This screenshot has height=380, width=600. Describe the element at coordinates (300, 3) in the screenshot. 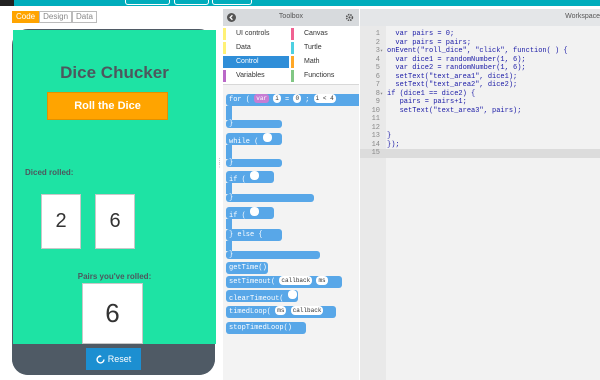

I see `top-bar` at that location.